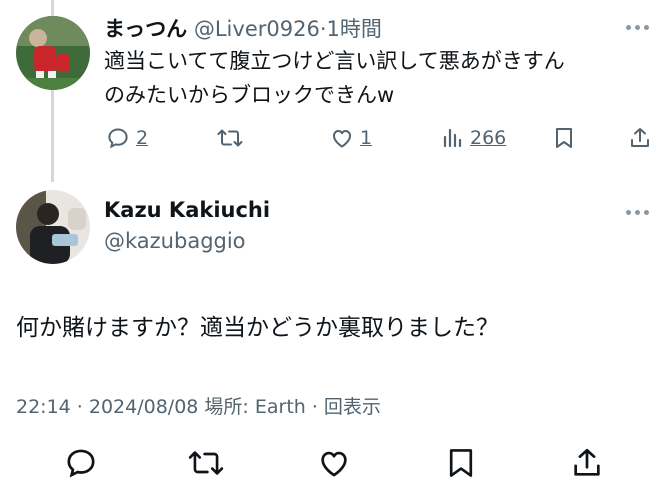 This screenshot has height=500, width=670. I want to click on reply-header: まっつん @Liver0926·1時間, so click(243, 28).